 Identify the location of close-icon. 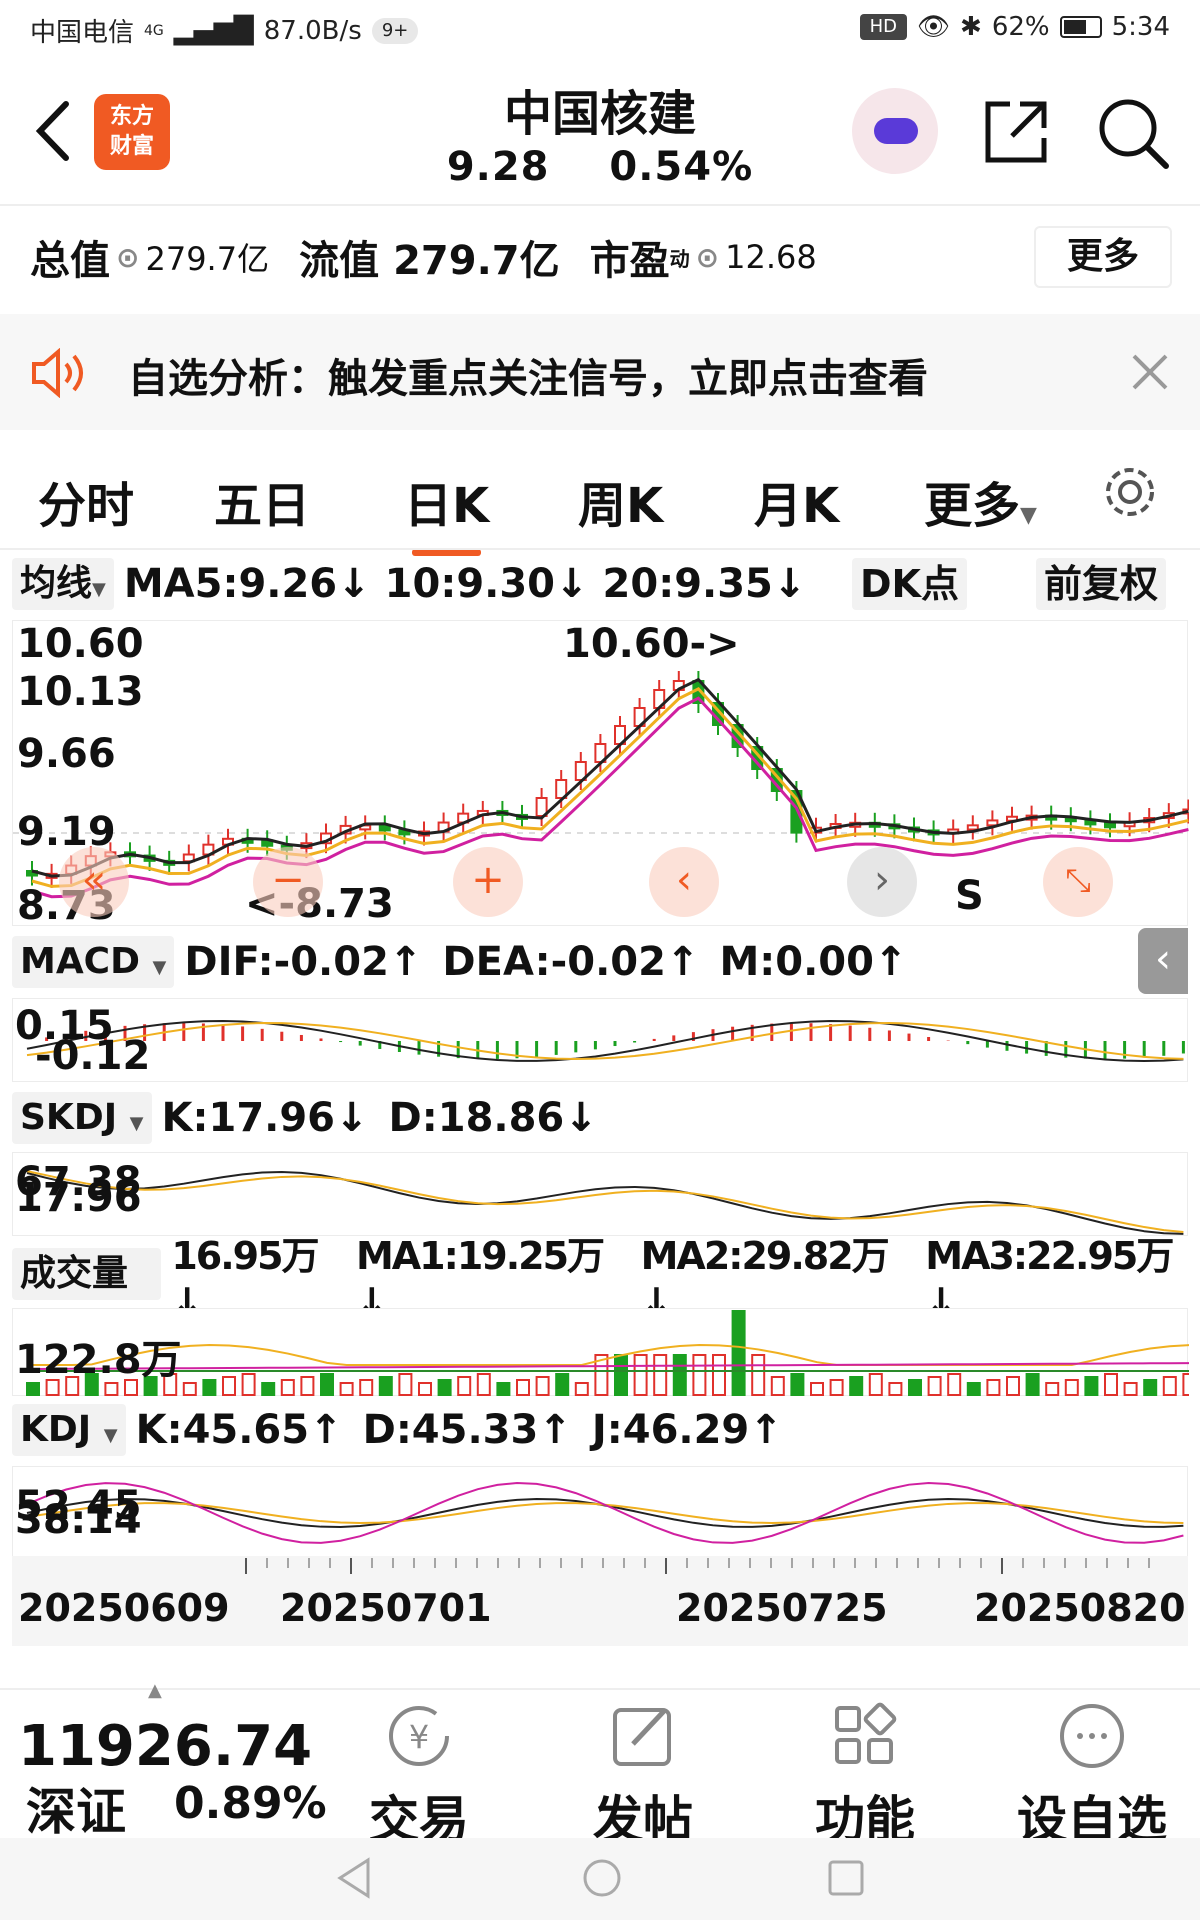
(1150, 372).